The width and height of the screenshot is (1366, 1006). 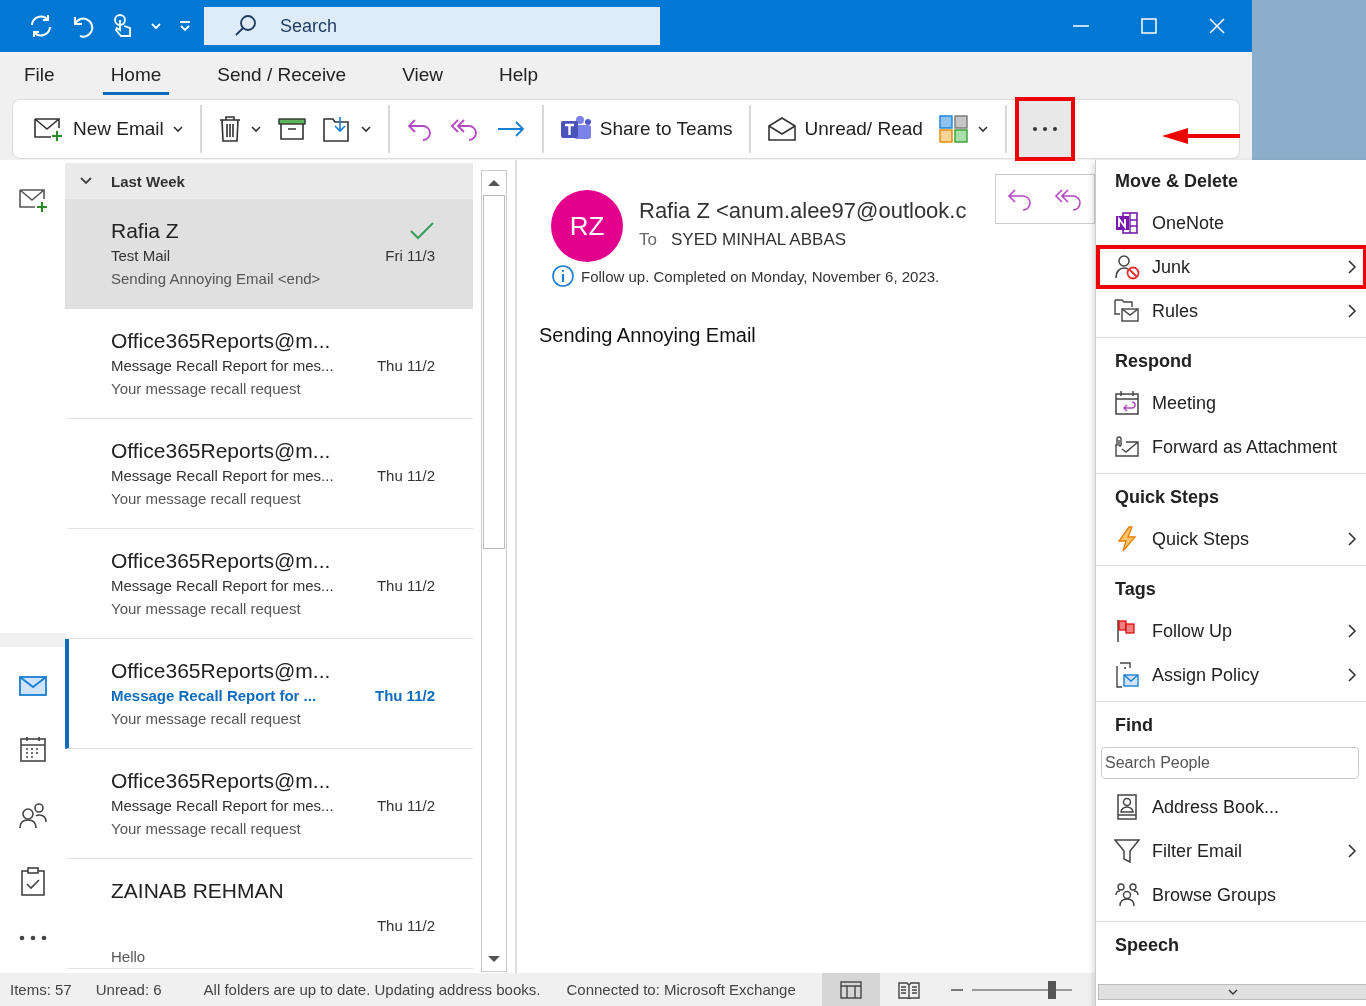 I want to click on menu-item: OneNote, so click(x=1231, y=223).